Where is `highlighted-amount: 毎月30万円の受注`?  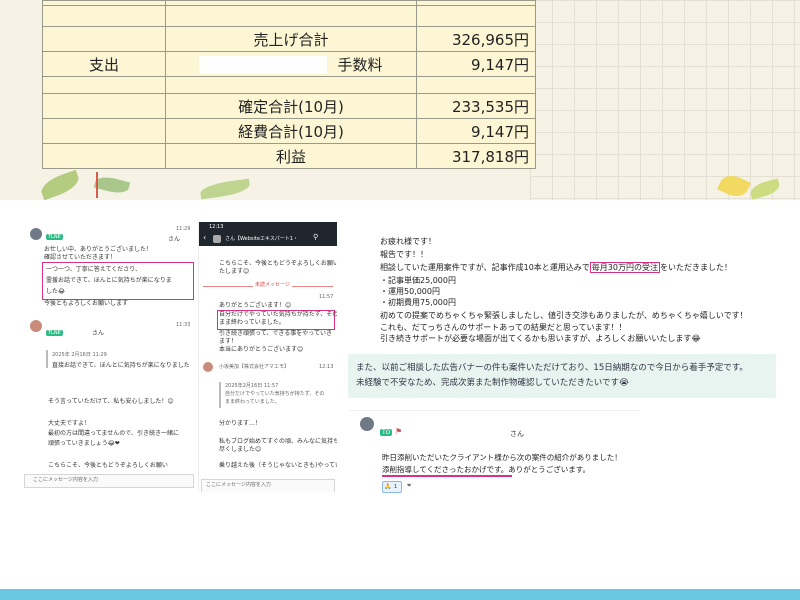
highlighted-amount: 毎月30万円の受注 is located at coordinates (624, 267).